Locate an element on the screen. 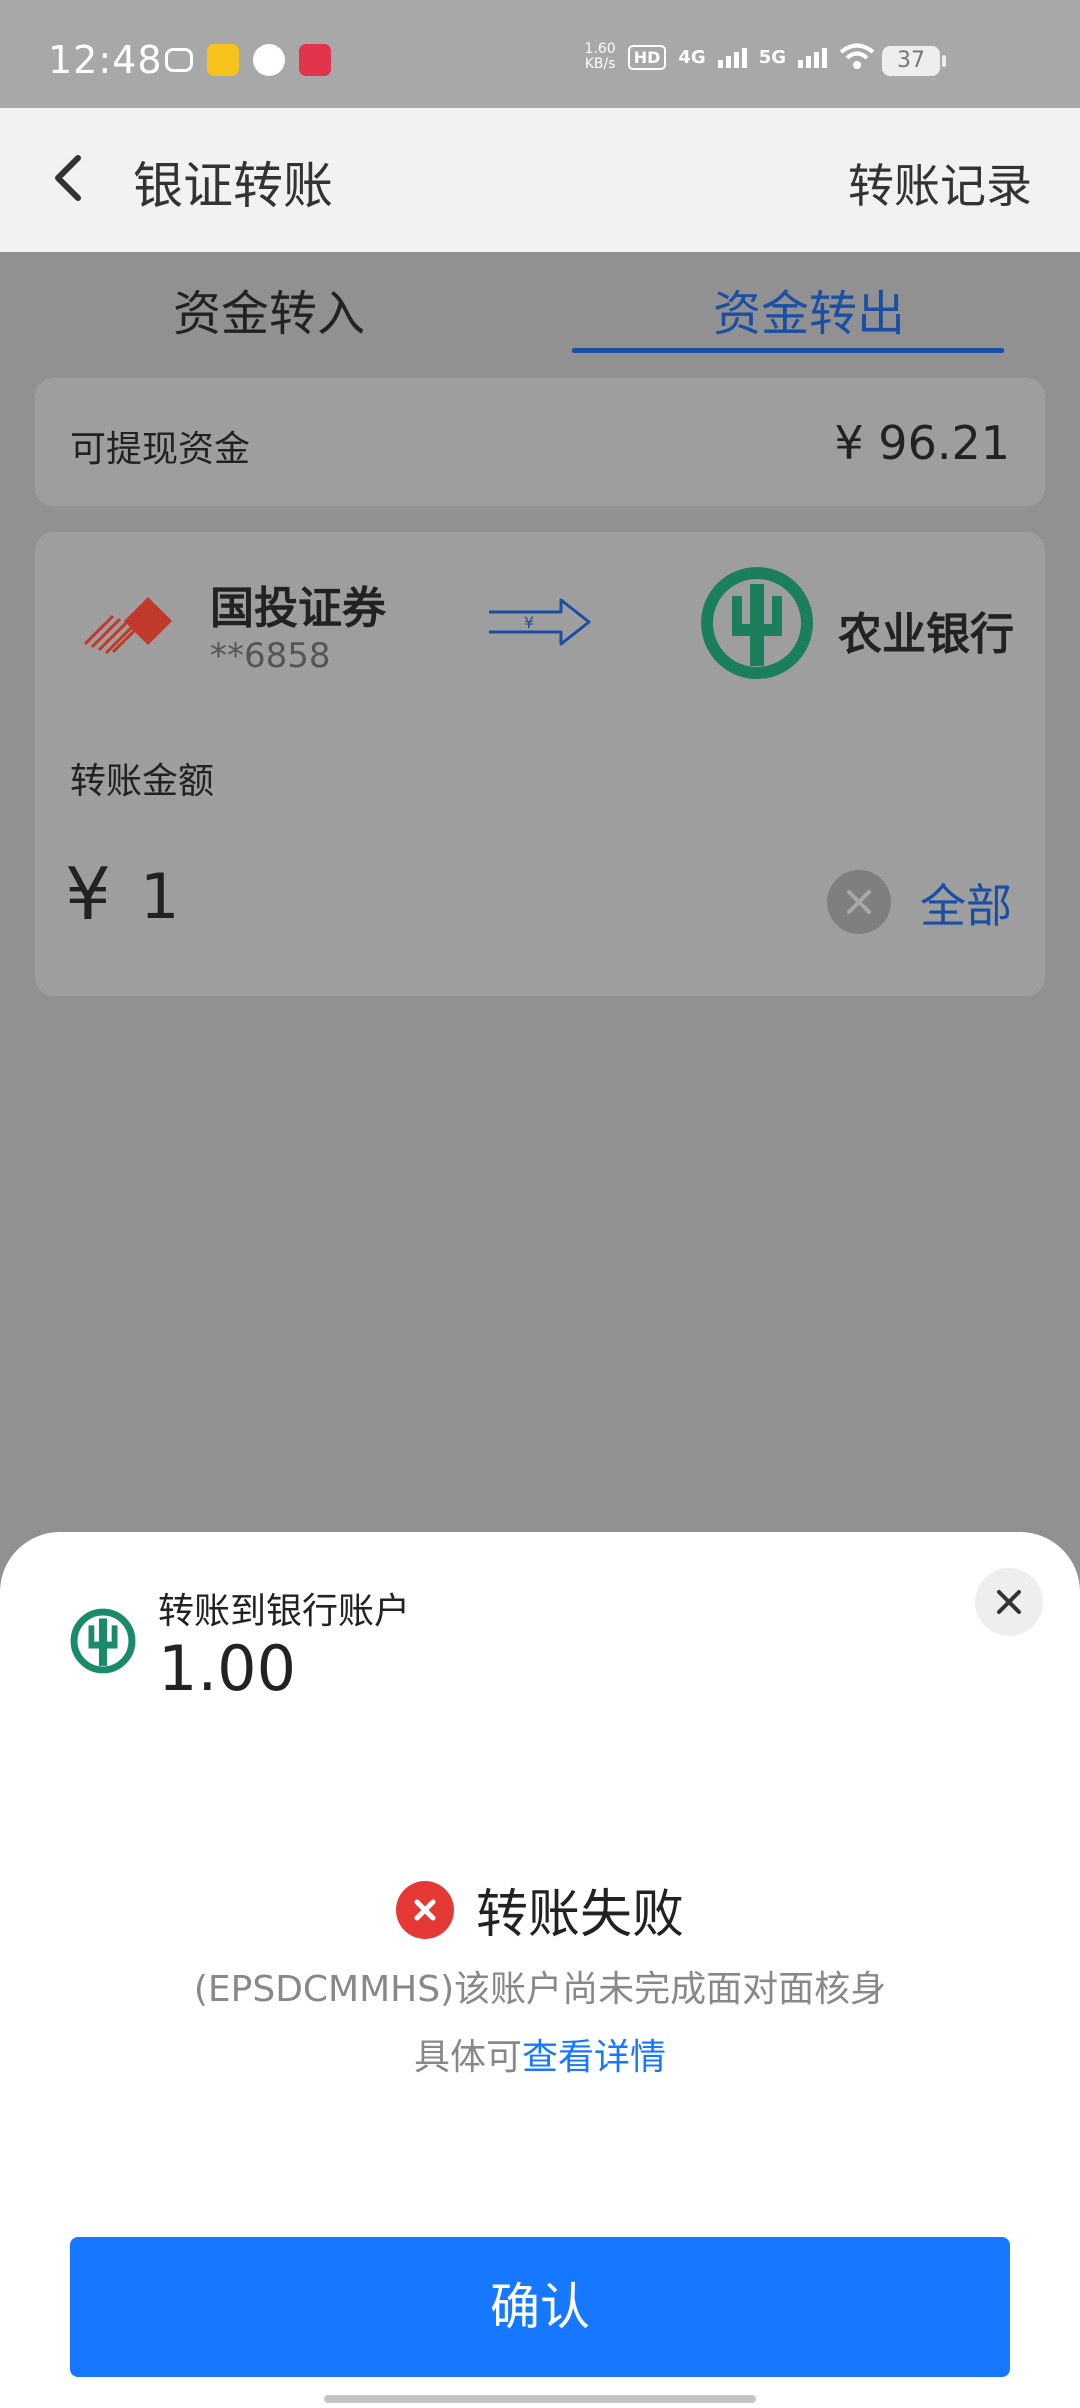  net-speed: 1.60 KB/s is located at coordinates (600, 57).